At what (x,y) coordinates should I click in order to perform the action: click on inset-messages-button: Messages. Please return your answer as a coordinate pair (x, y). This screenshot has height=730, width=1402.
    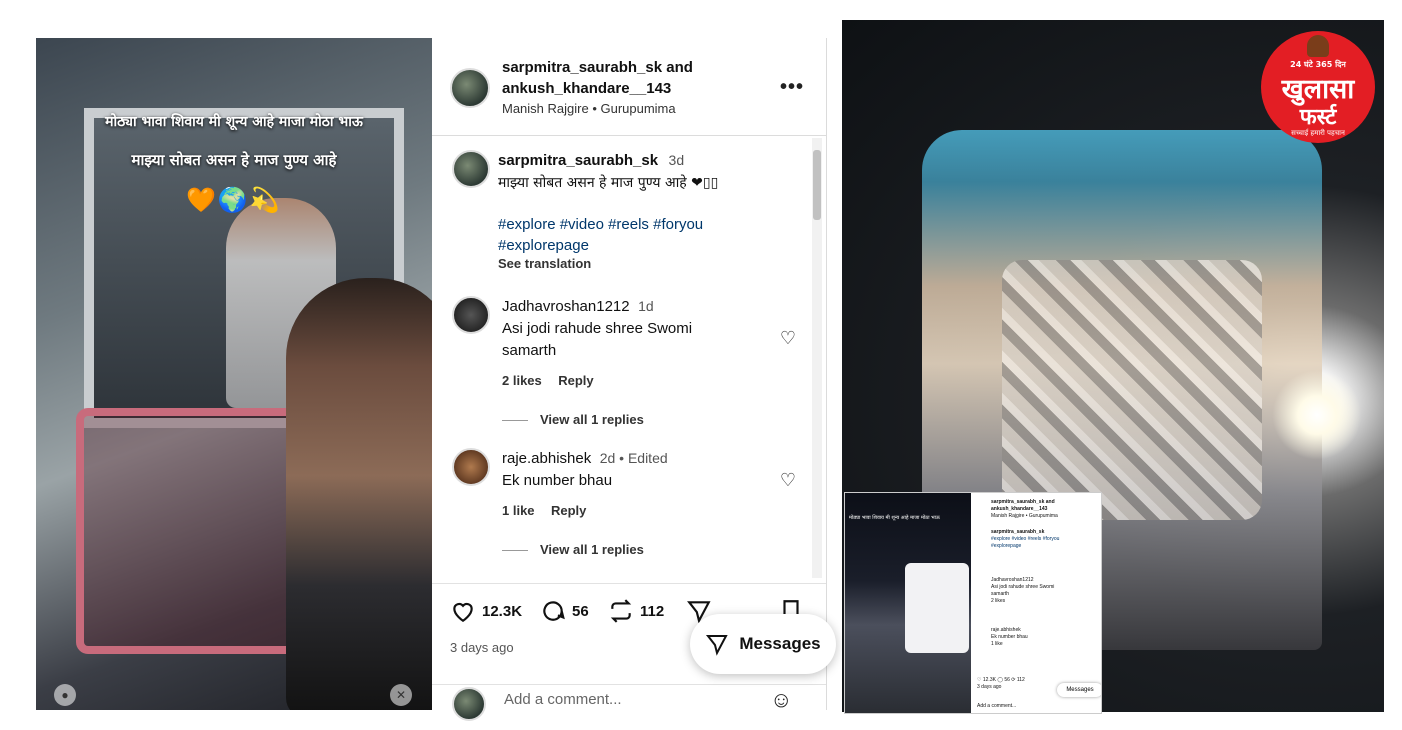
    Looking at the image, I should click on (1079, 690).